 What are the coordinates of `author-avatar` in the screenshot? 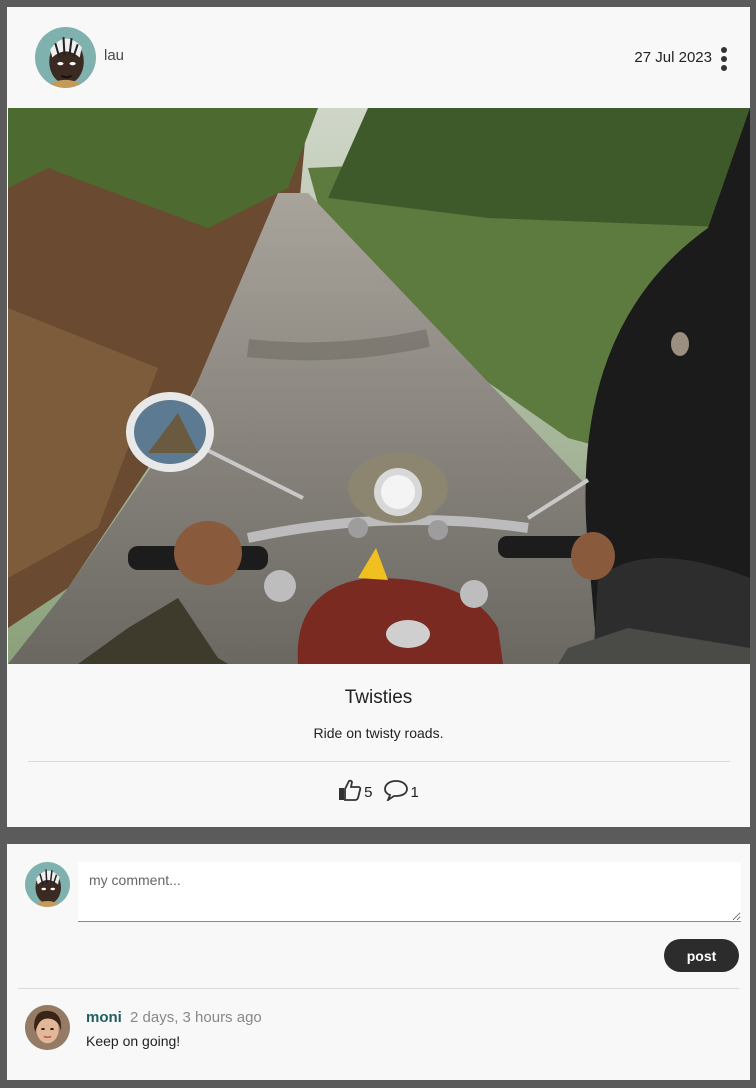 It's located at (65, 57).